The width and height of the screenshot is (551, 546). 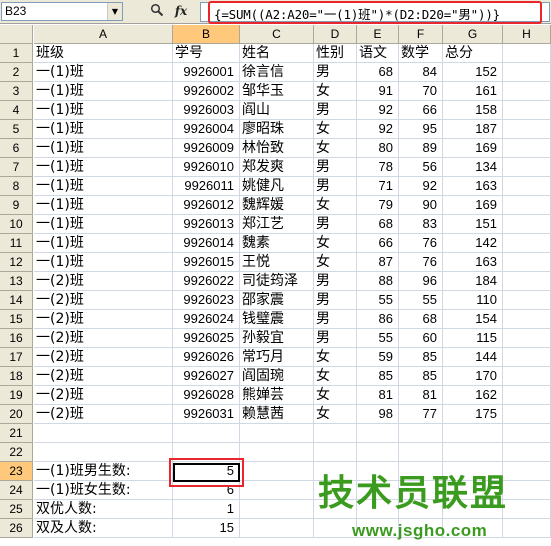 What do you see at coordinates (473, 34) in the screenshot?
I see `column-header-g: G` at bounding box center [473, 34].